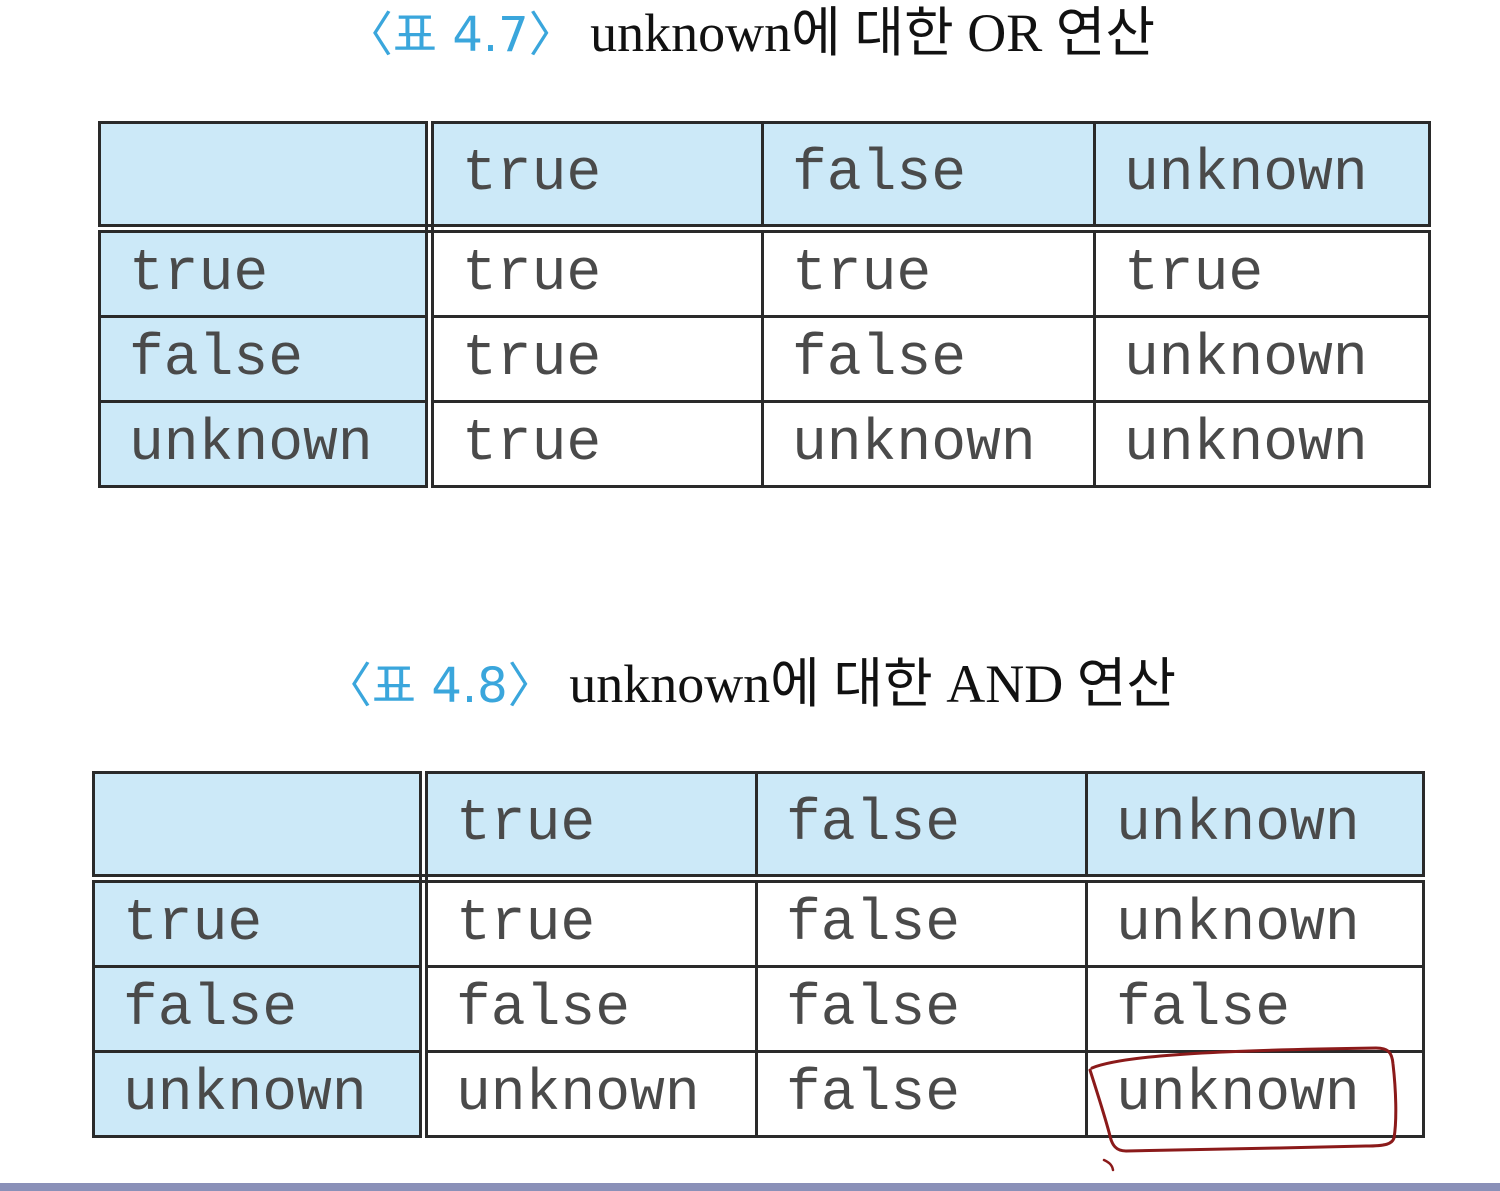  I want to click on table-row: true true false unknown, so click(758, 922).